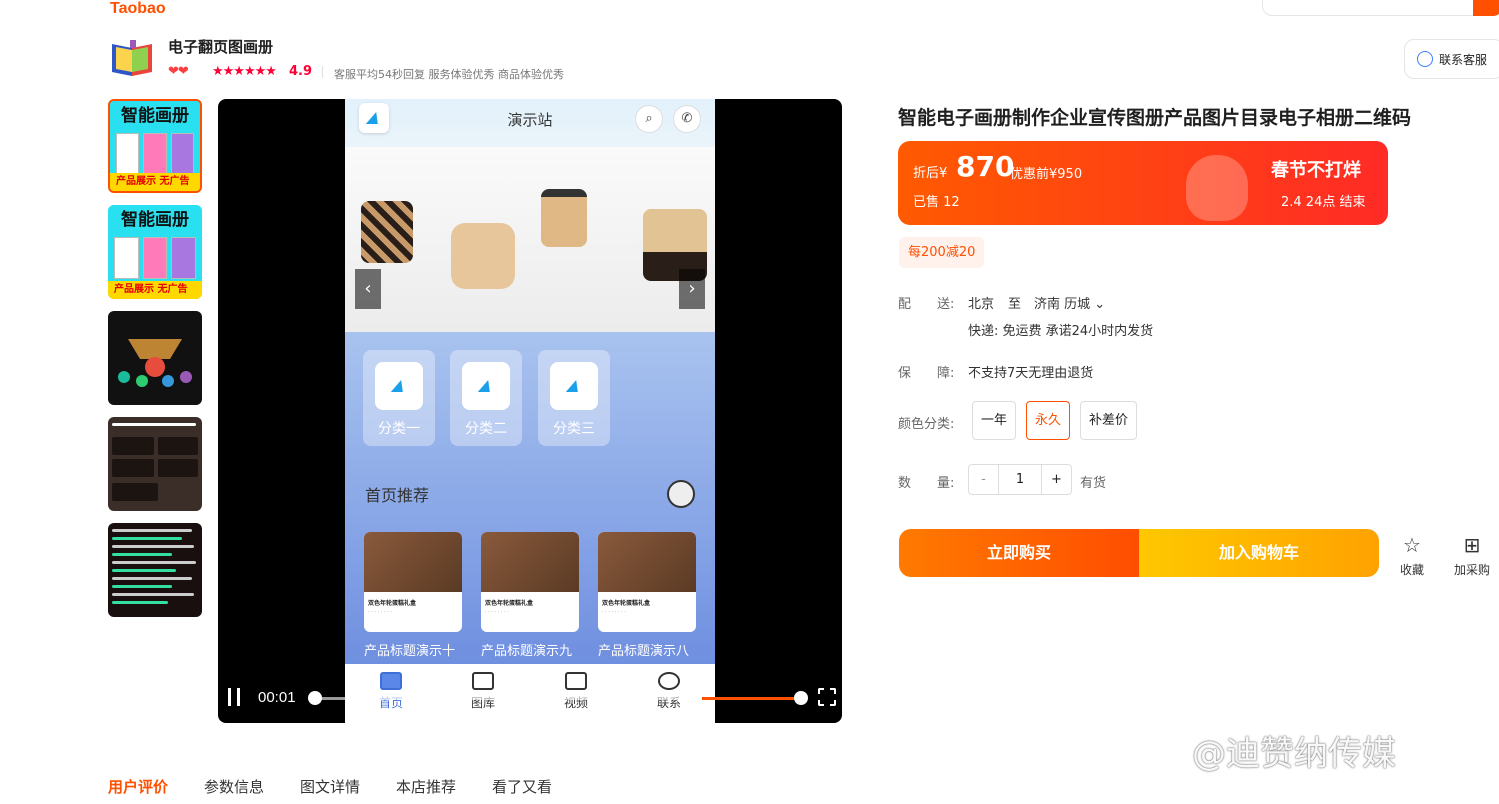  What do you see at coordinates (486, 429) in the screenshot?
I see `category-label: 分类二` at bounding box center [486, 429].